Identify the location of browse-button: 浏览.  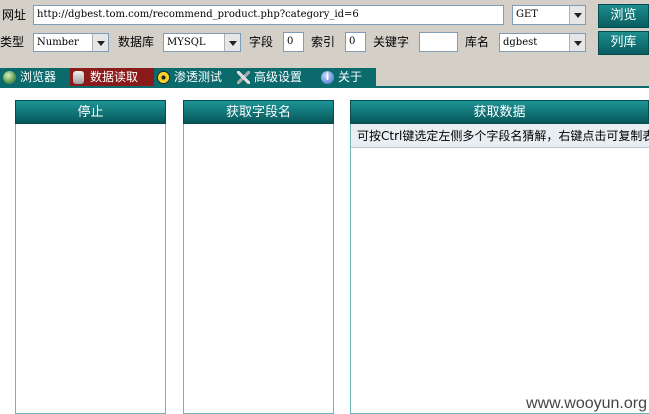
(623, 16).